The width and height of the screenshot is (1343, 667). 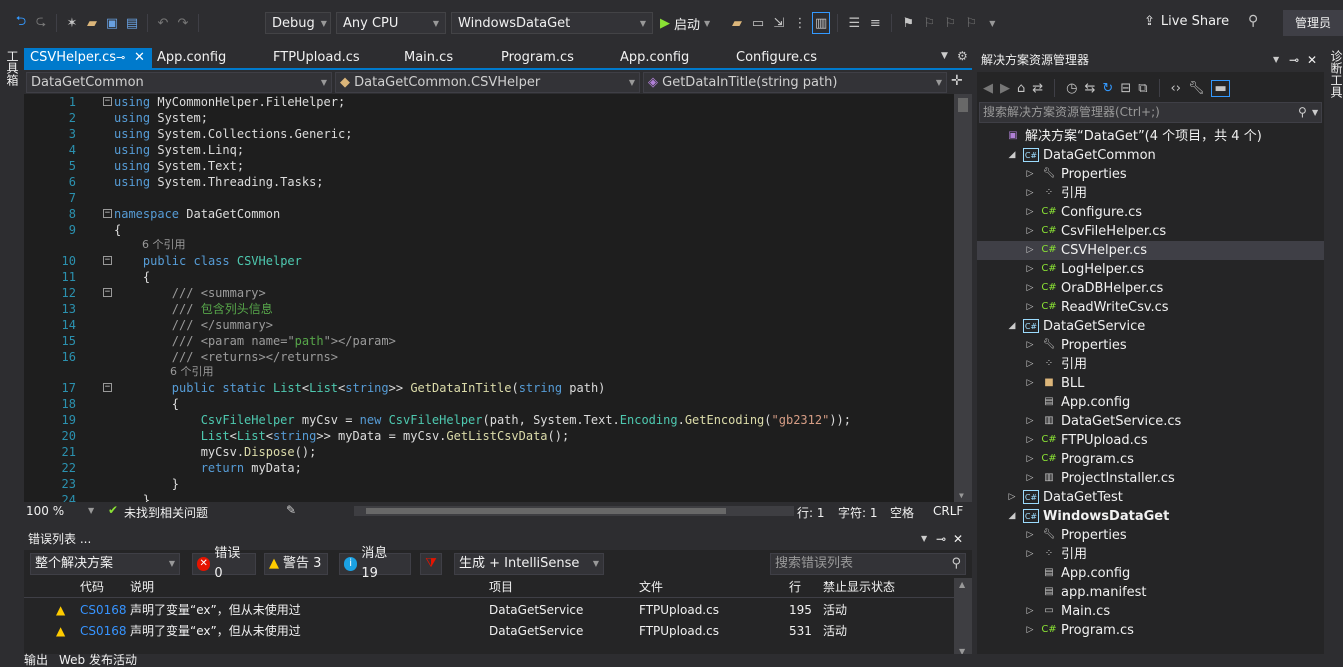 What do you see at coordinates (962, 56) in the screenshot?
I see `gear-icon: ⚙` at bounding box center [962, 56].